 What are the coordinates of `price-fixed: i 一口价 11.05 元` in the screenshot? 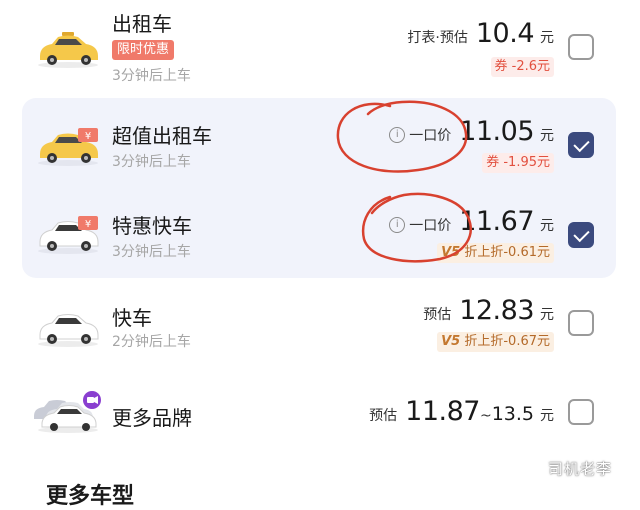 It's located at (471, 131).